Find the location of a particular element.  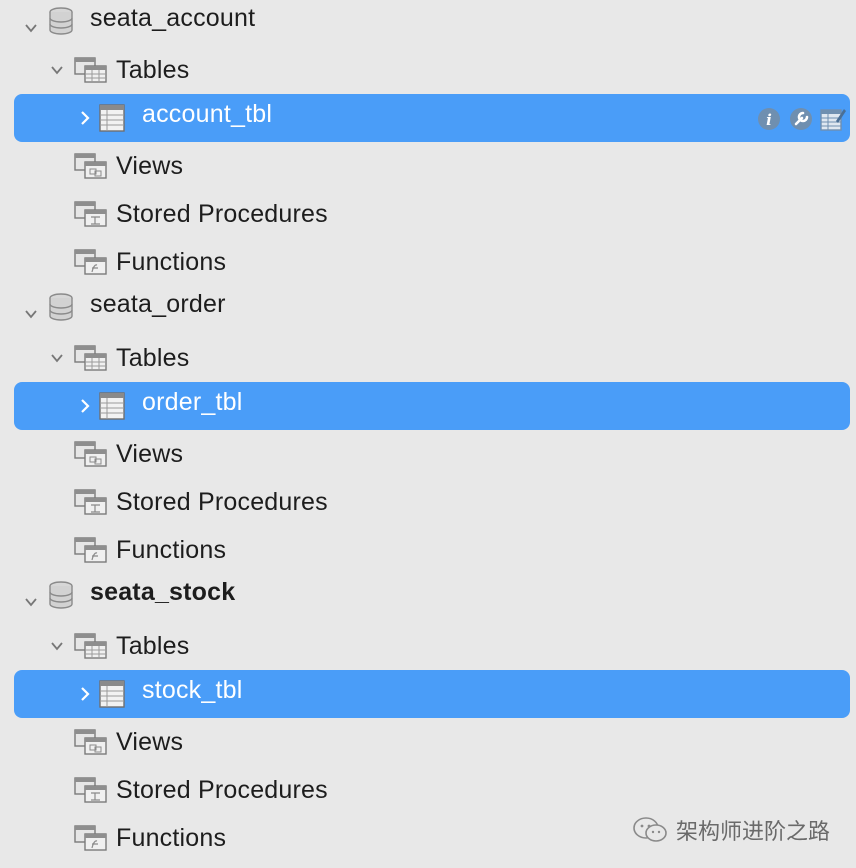

tree-item-seata-account: seata_account is located at coordinates (428, 24).